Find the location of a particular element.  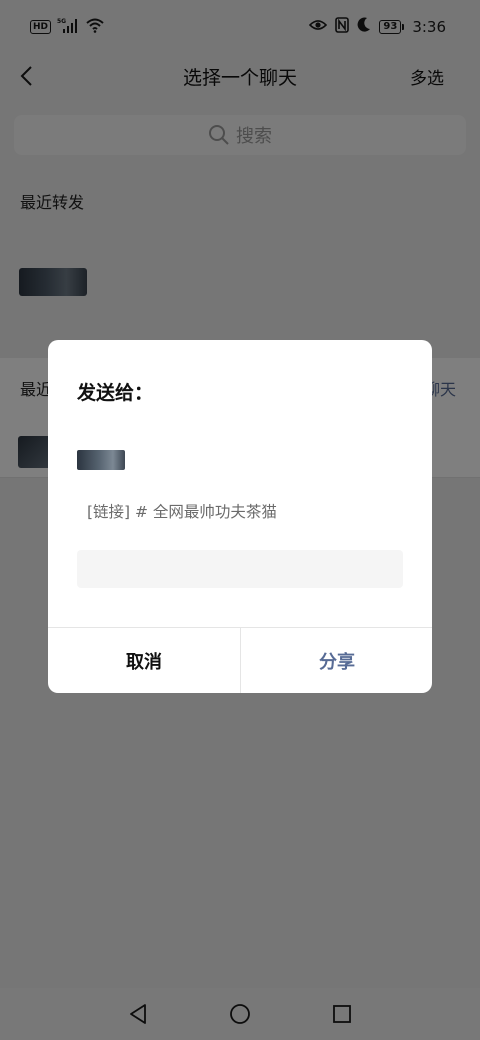

dialog-title: 发送给： is located at coordinates (115, 393).